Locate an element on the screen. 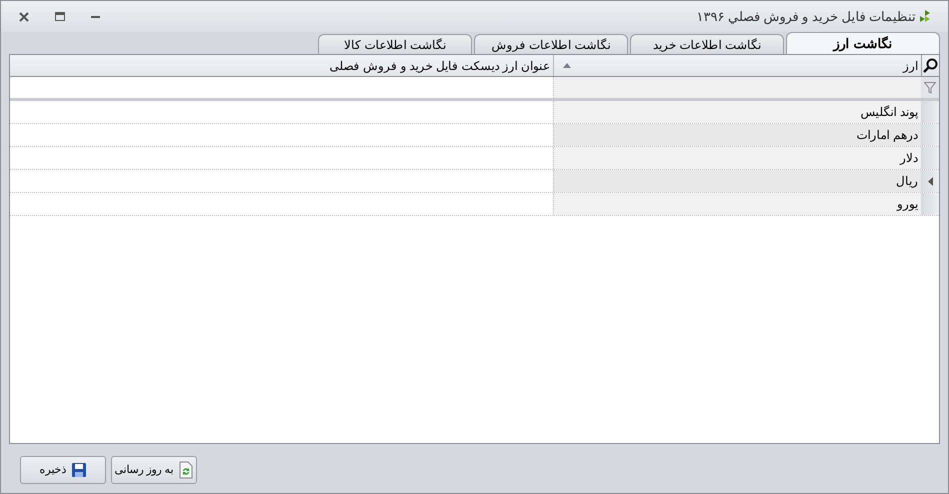 The width and height of the screenshot is (949, 494). tab: نگاشت ارز is located at coordinates (863, 43).